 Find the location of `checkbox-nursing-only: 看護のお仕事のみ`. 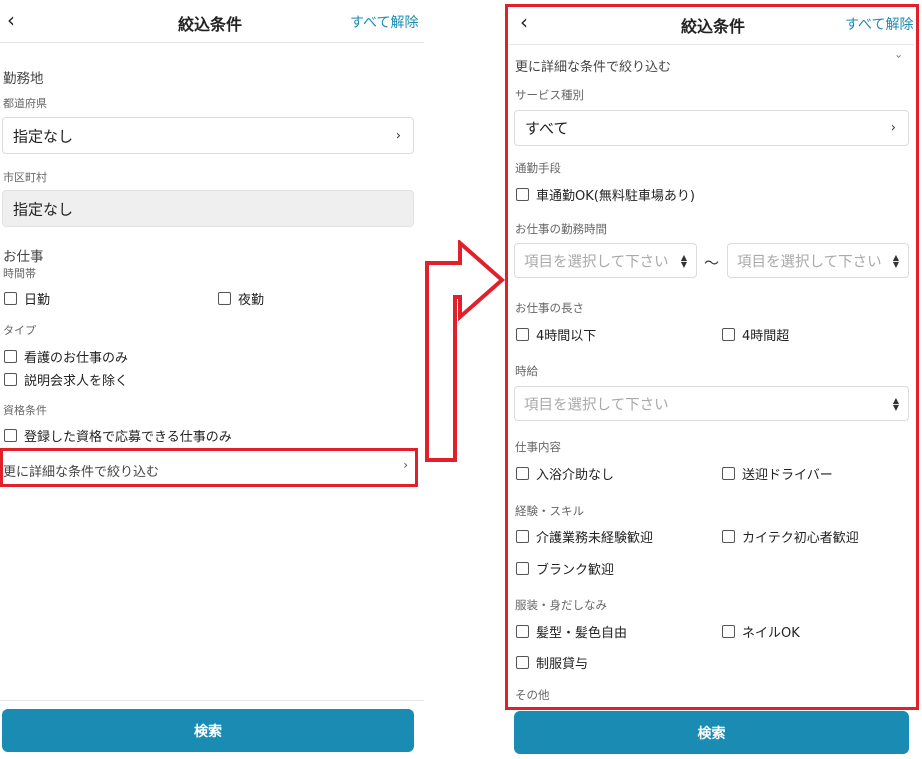

checkbox-nursing-only: 看護のお仕事のみ is located at coordinates (66, 356).